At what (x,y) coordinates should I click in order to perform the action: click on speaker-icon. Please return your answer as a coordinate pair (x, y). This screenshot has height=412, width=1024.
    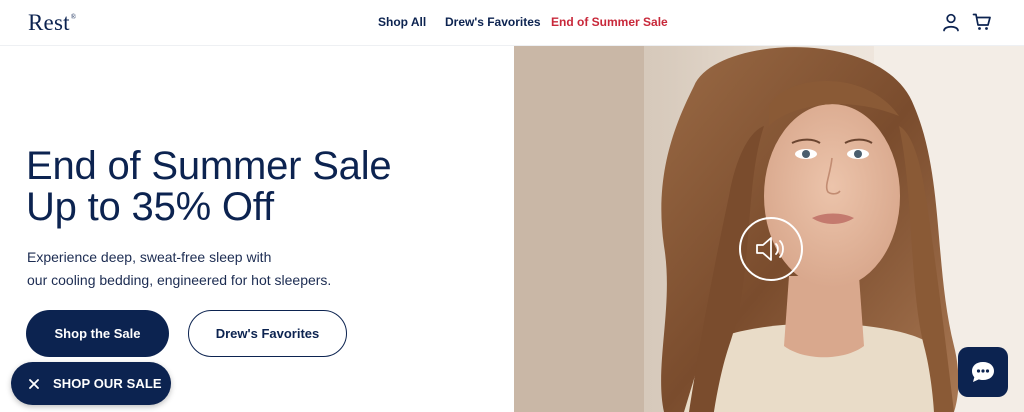
    Looking at the image, I should click on (770, 249).